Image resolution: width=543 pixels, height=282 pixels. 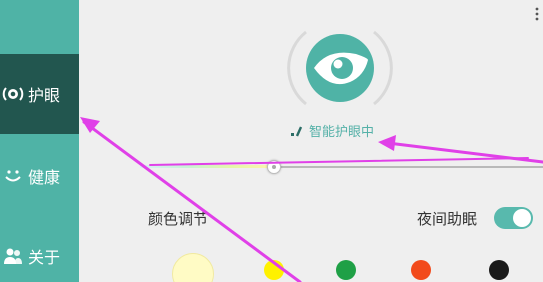 I want to click on color-temperature-slider-thumb, so click(x=273, y=167).